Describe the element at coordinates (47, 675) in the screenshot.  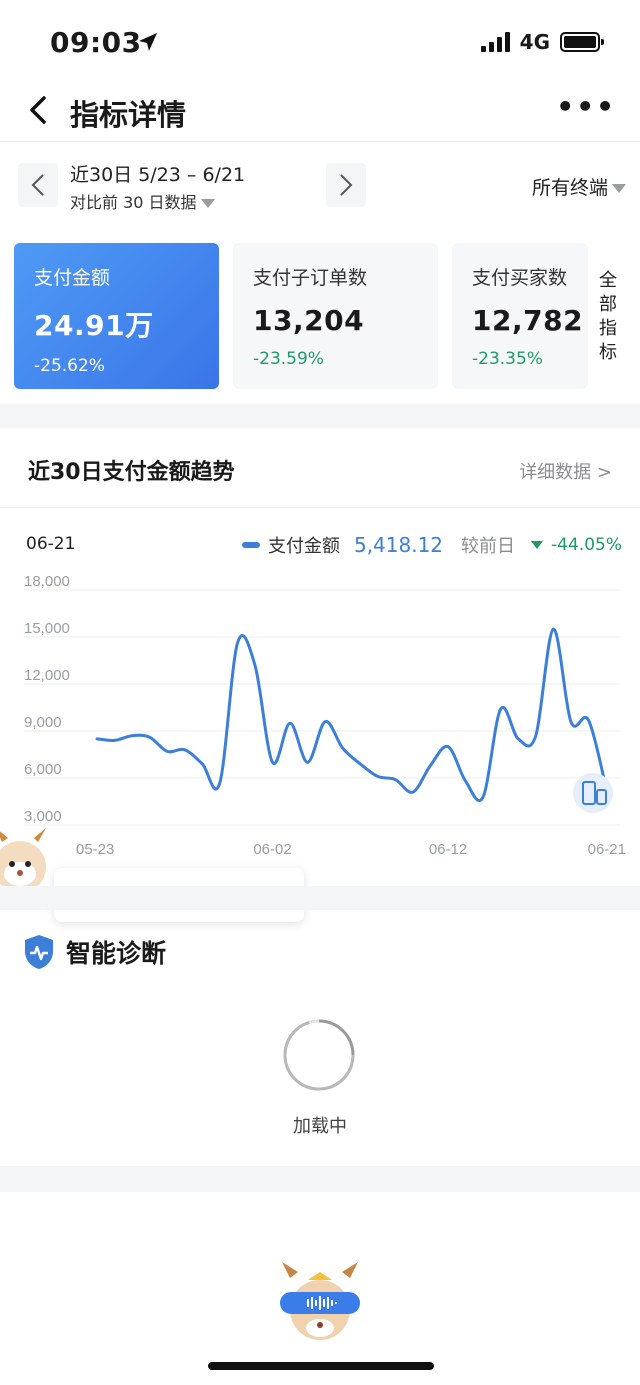
I see `y-tick-label: 12,000` at that location.